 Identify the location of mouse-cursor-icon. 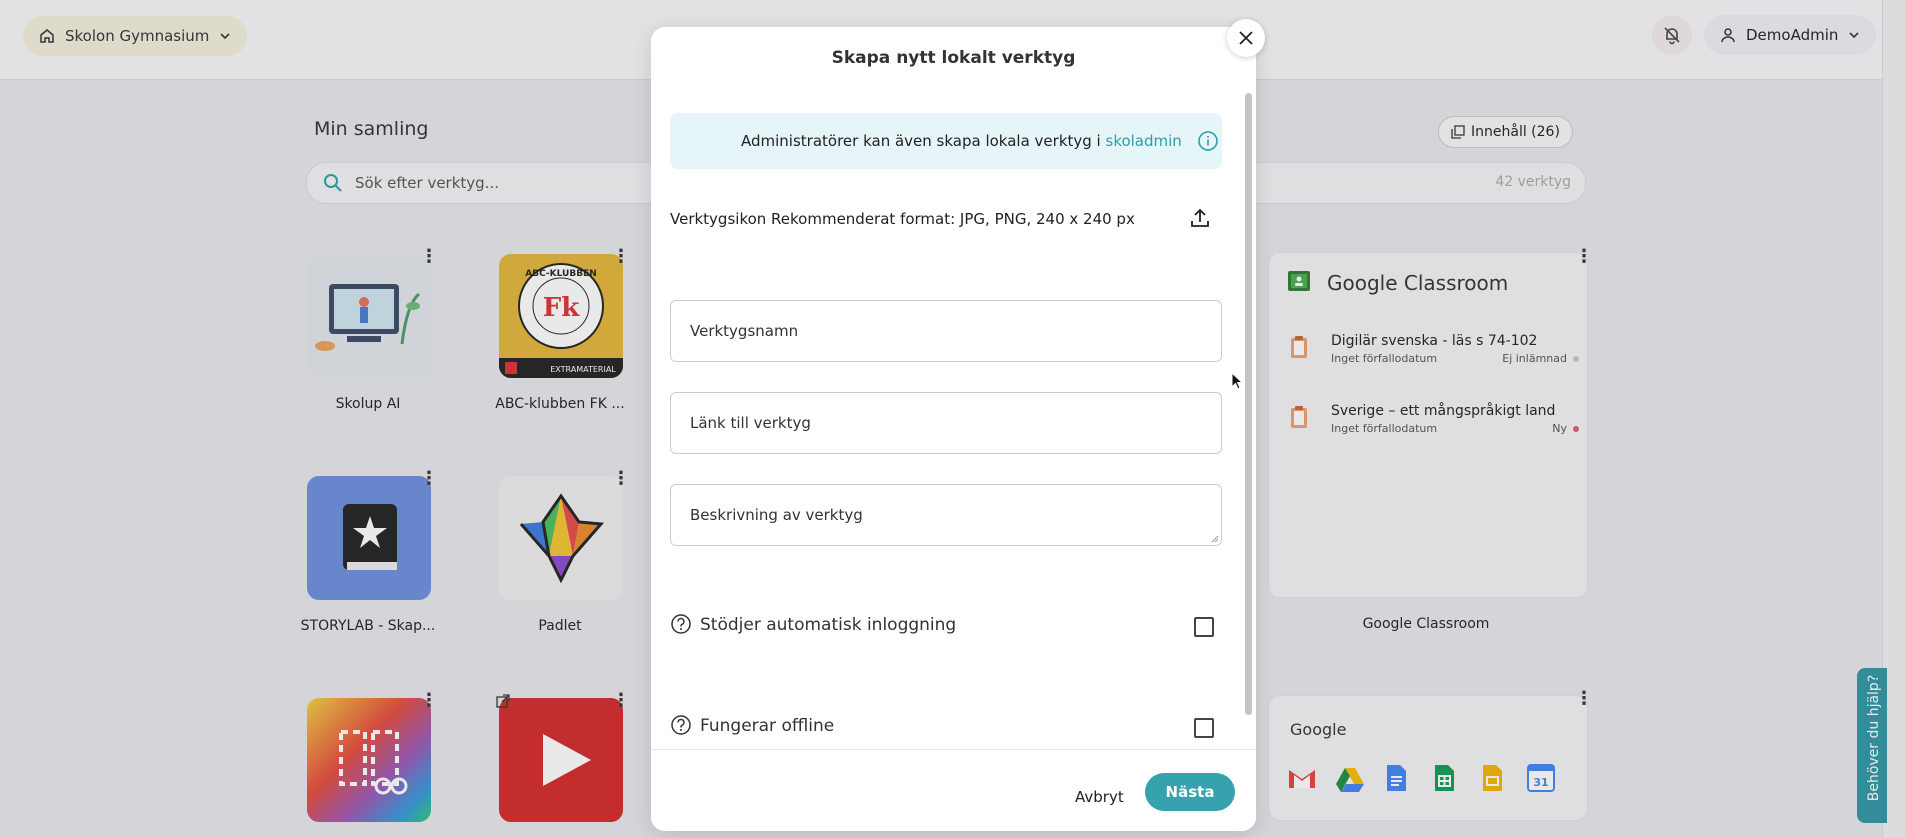
(1237, 381).